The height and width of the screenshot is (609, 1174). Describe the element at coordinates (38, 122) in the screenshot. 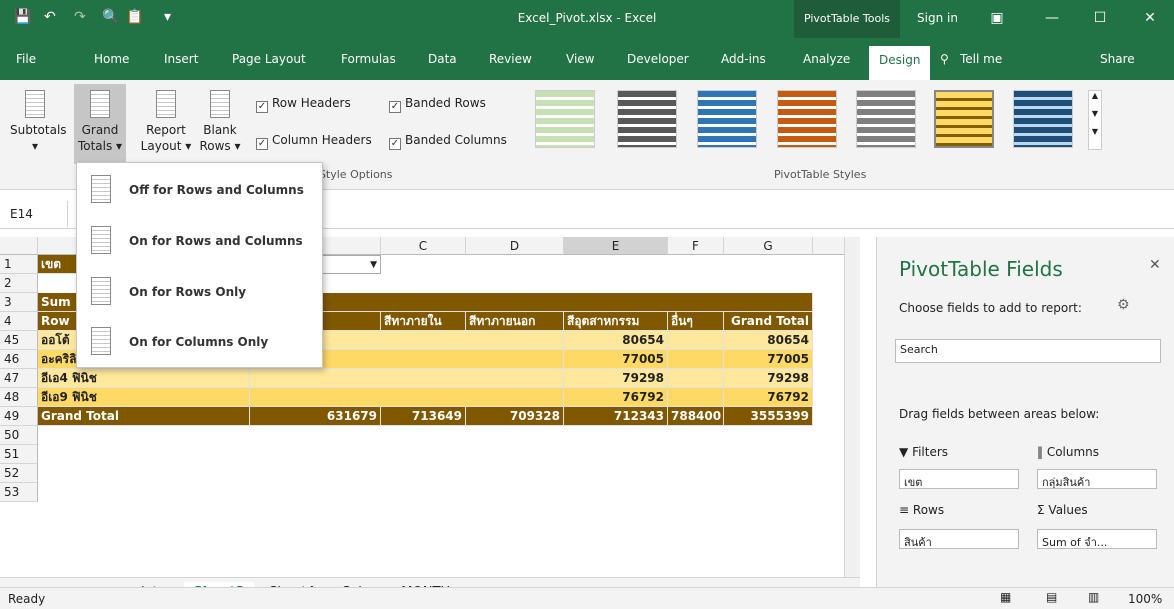

I see `subtotals-button: Subtotals ▾` at that location.